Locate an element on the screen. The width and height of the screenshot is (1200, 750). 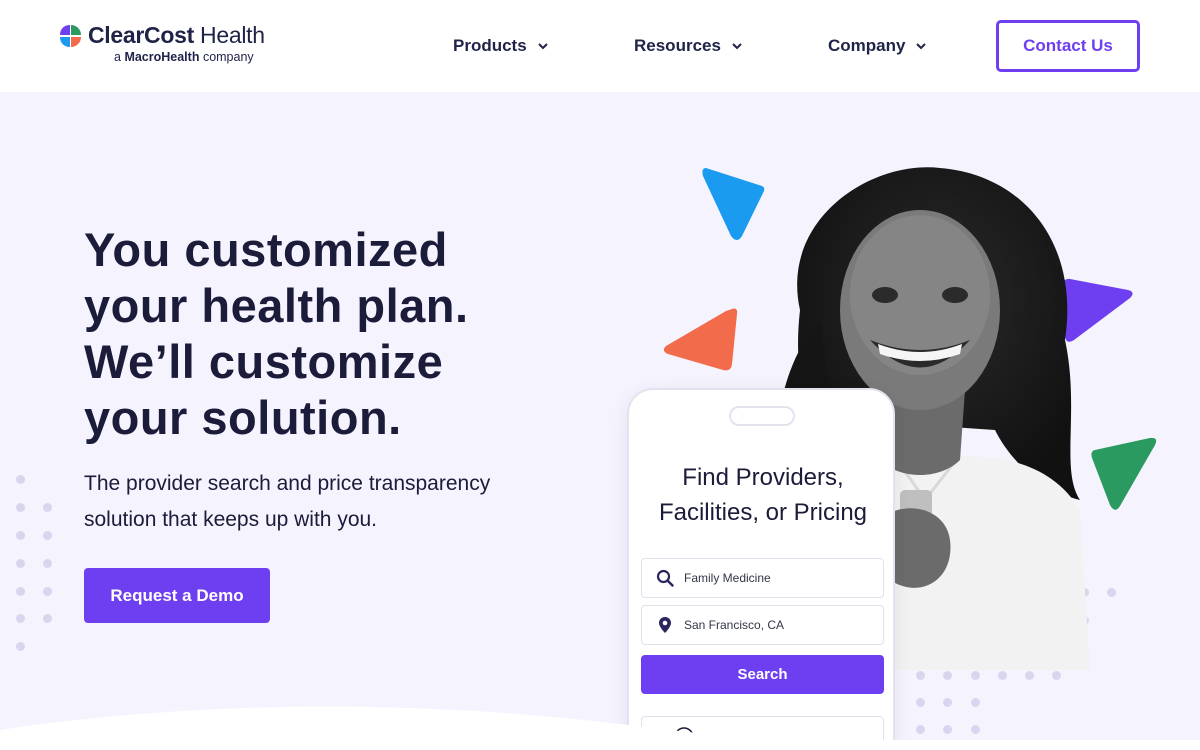
clearcost-health-logo: ClearCost Health a MacroHealth company is located at coordinates (163, 45).